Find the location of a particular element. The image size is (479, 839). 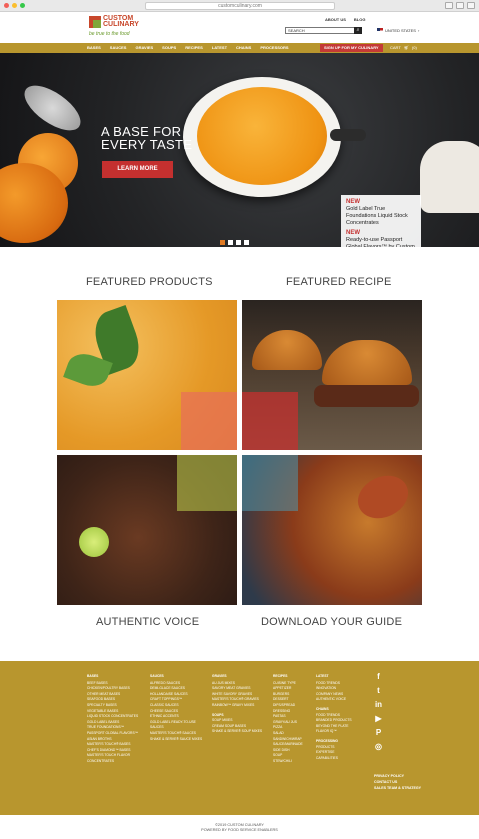

featured-recipe-title: FEATURED RECIPE is located at coordinates (338, 282).